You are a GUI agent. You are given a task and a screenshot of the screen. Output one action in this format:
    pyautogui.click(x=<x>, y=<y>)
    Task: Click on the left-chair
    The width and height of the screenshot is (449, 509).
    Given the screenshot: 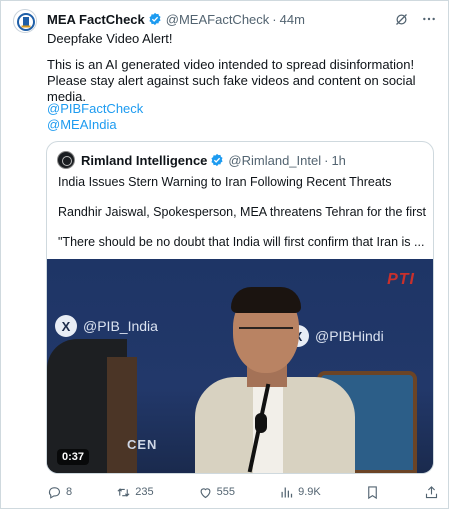 What is the action you would take?
    pyautogui.click(x=122, y=415)
    